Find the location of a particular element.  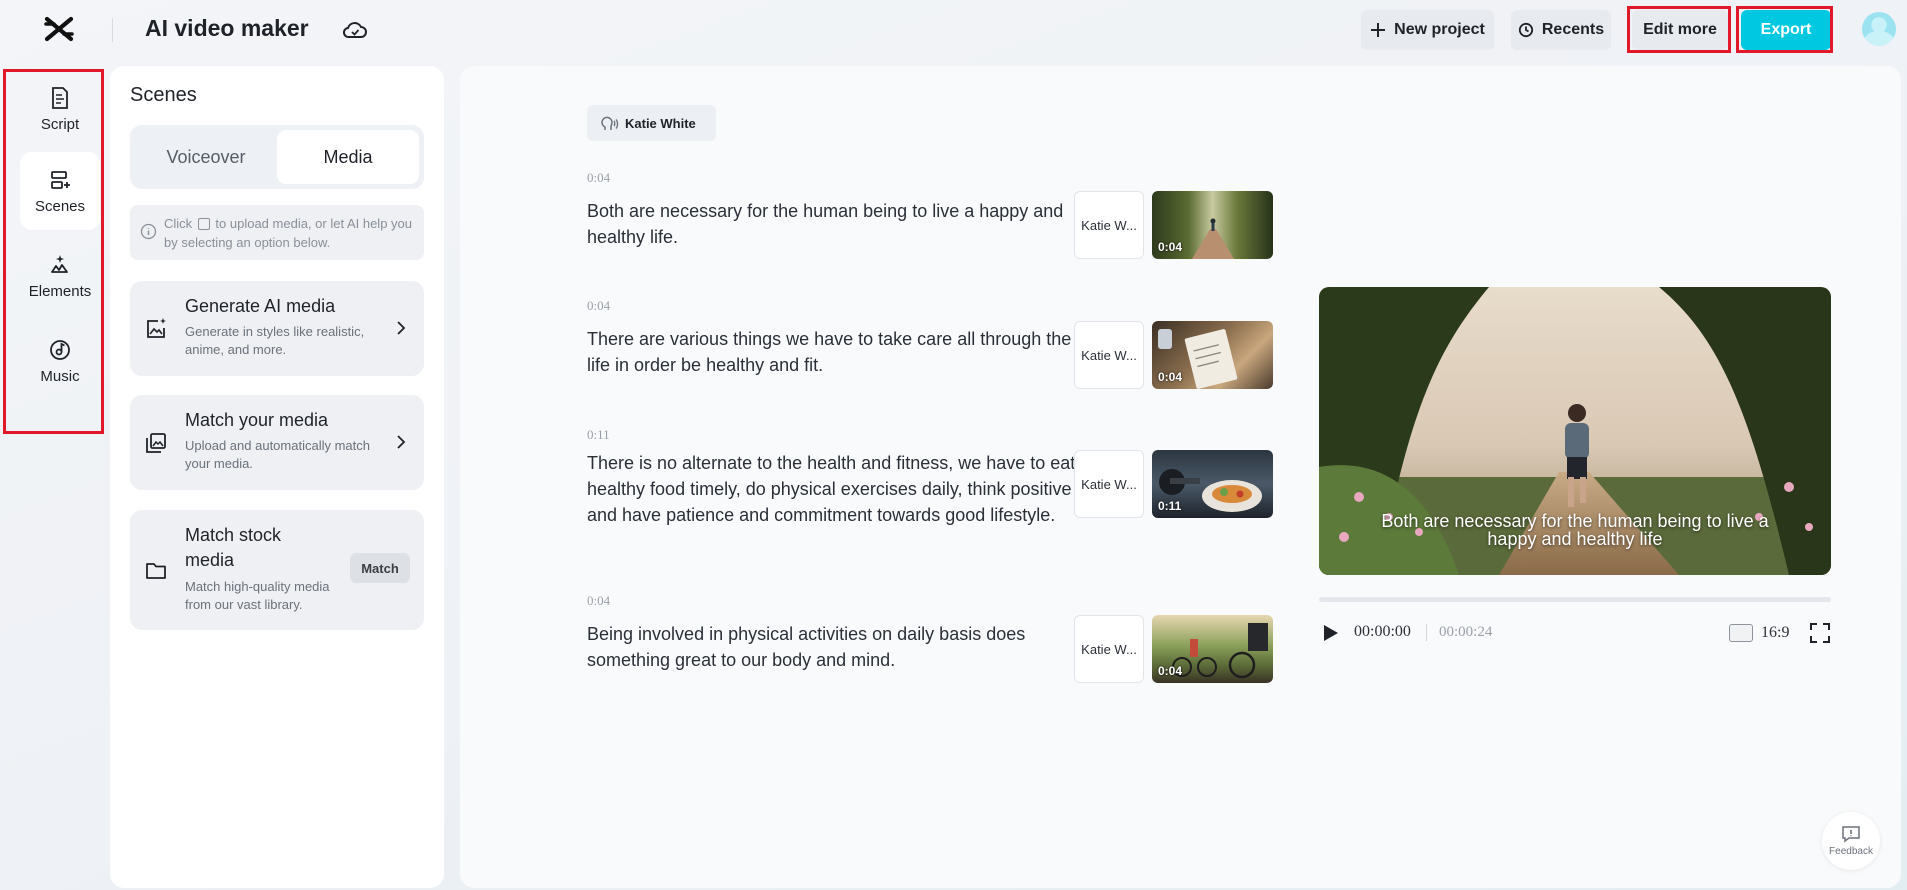

logo-divider is located at coordinates (112, 30).